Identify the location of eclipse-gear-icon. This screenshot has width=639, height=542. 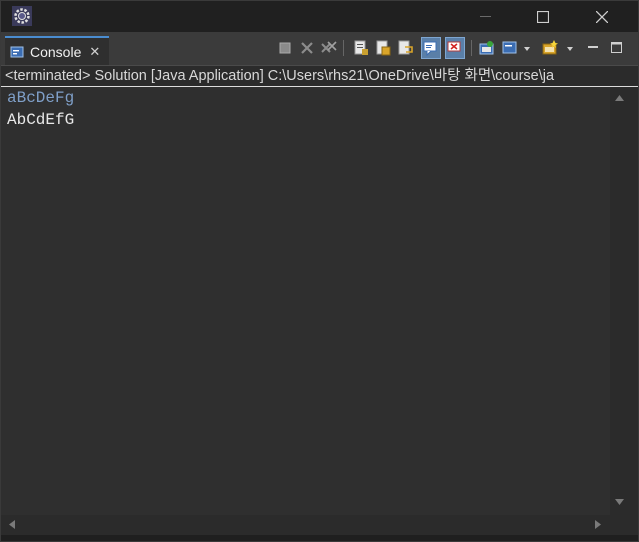
(22, 16).